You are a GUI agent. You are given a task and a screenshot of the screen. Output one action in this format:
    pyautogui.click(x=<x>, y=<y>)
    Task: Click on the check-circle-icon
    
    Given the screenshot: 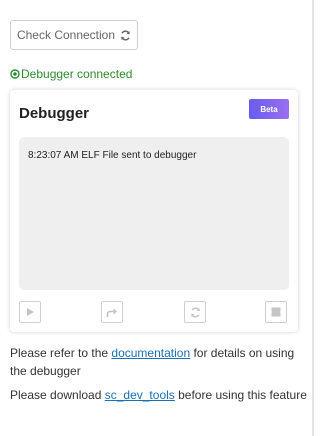 What is the action you would take?
    pyautogui.click(x=15, y=74)
    